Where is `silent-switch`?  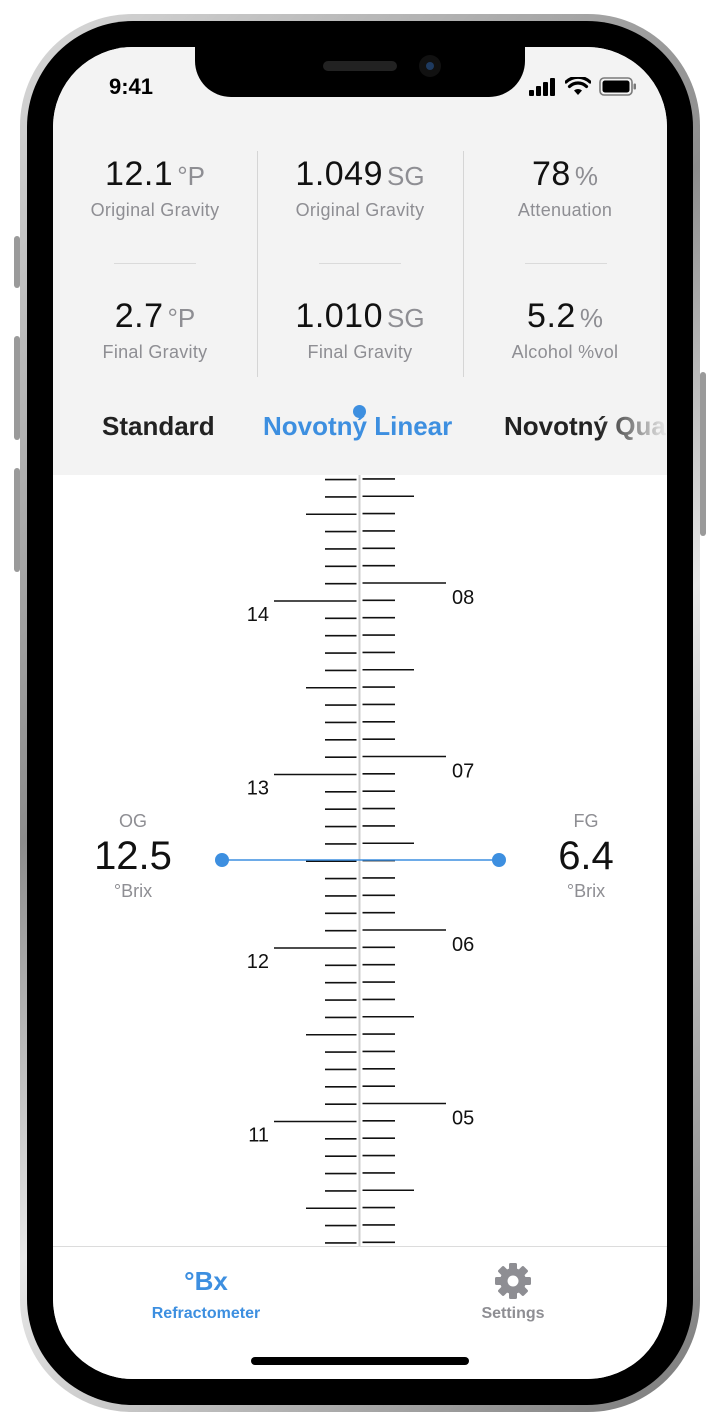 silent-switch is located at coordinates (17, 262).